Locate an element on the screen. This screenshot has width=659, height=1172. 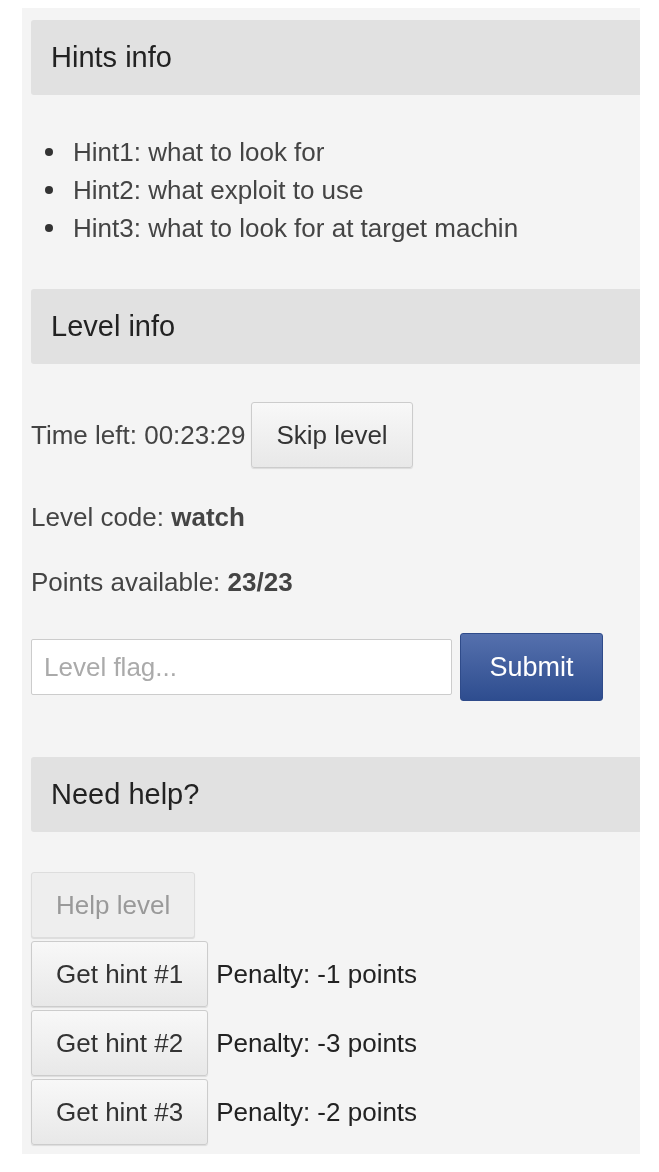
get-hint-button: Get hint #1 is located at coordinates (120, 974).